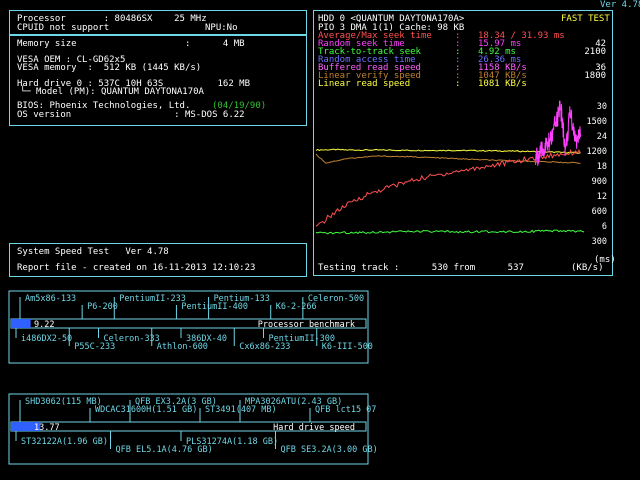 Image resolution: width=640 pixels, height=480 pixels. I want to click on hdd-speed-graph: 30 1500 24 1200 18 900 12 600 6 300, so click(461, 173).